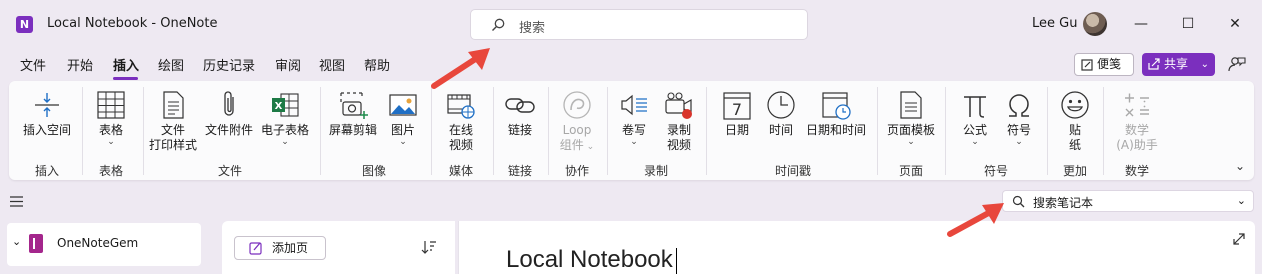 The width and height of the screenshot is (1262, 274). What do you see at coordinates (781, 105) in the screenshot?
I see `clock-icon` at bounding box center [781, 105].